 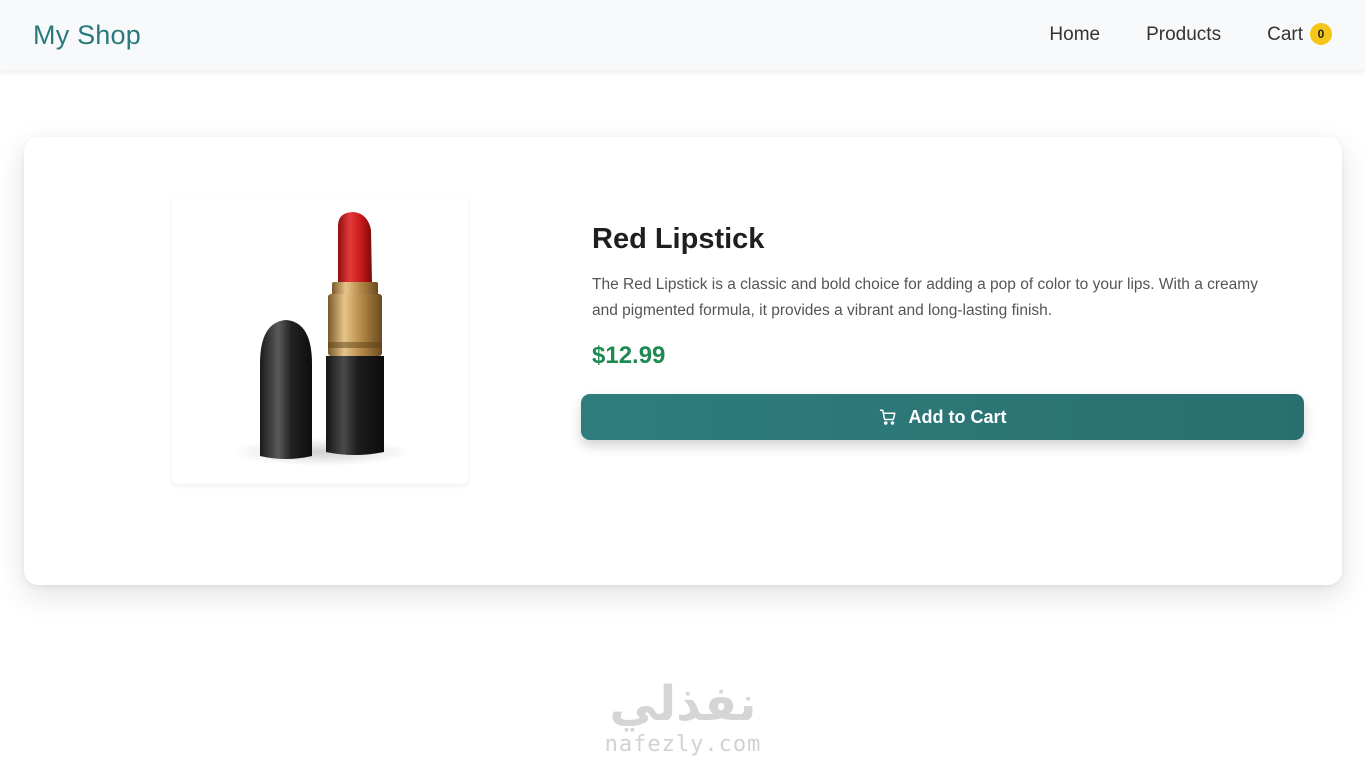 I want to click on product-price: $12.99, so click(x=629, y=355).